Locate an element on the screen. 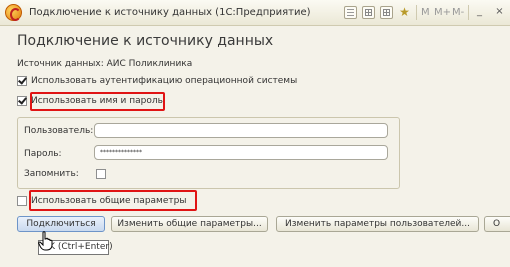 The width and height of the screenshot is (510, 267). mouse-cursor-icon is located at coordinates (45, 241).